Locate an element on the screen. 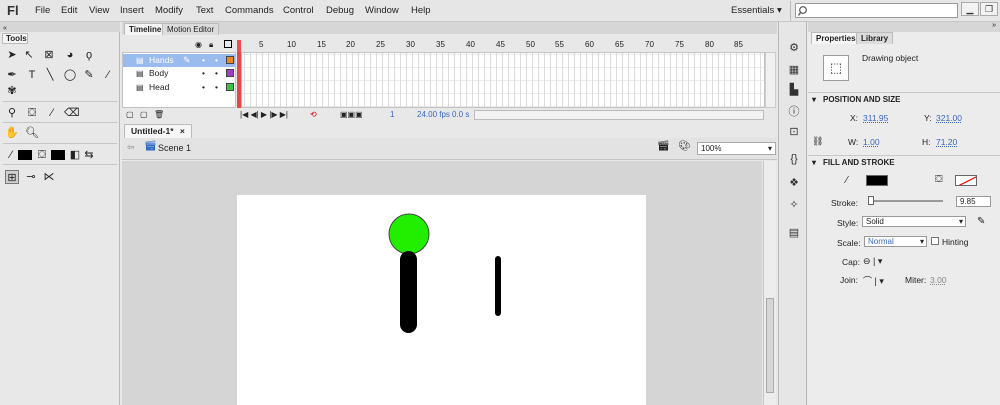 This screenshot has width=1000, height=405. deco-tool-icon: ✾ is located at coordinates (12, 91).